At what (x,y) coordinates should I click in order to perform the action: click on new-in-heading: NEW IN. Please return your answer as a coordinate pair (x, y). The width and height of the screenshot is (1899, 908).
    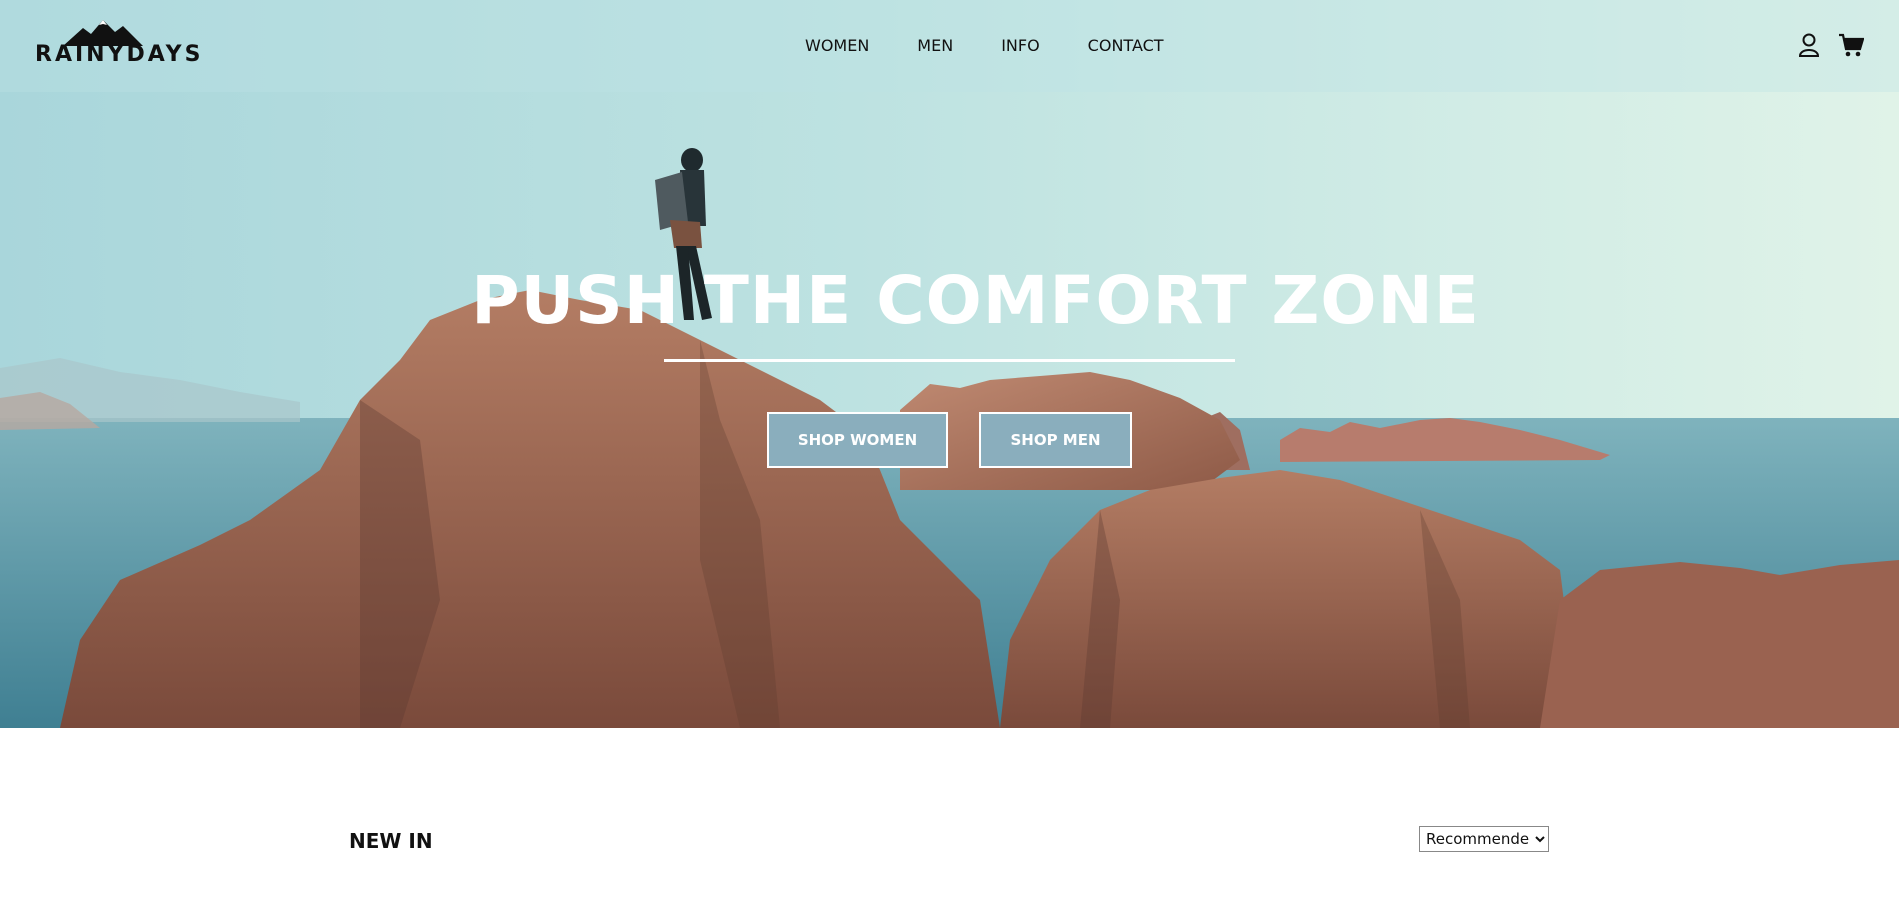
    Looking at the image, I should click on (391, 841).